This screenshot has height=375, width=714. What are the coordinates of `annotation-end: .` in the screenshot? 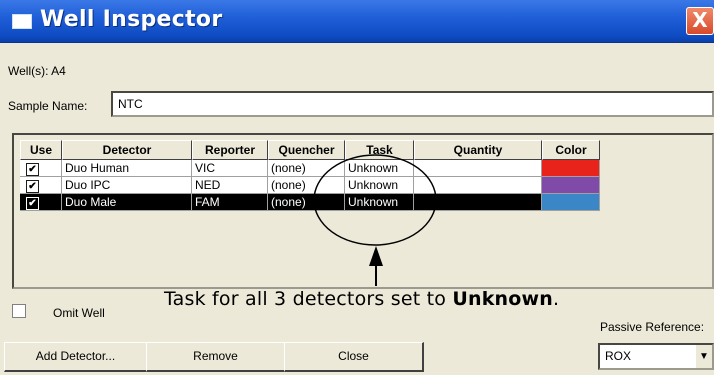 It's located at (556, 299).